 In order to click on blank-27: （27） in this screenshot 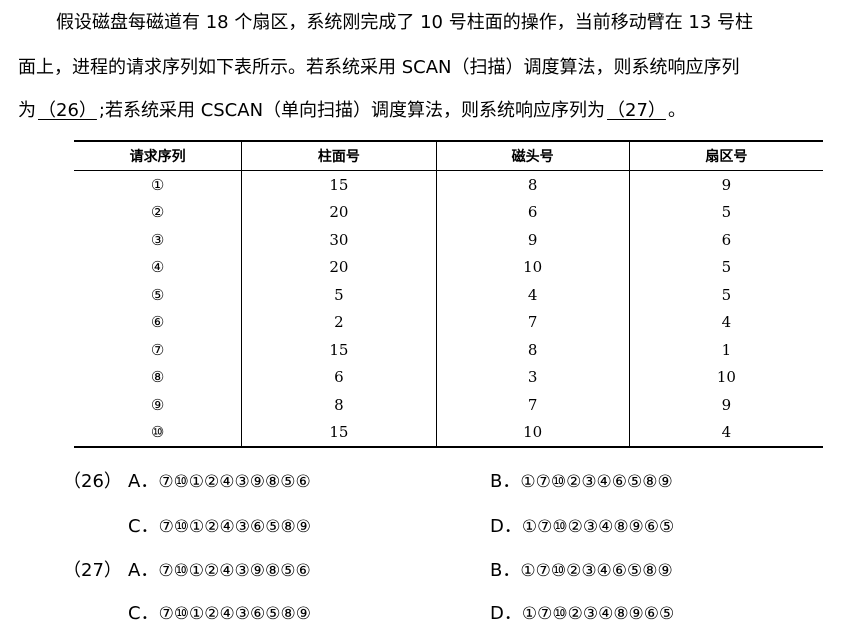, I will do `click(636, 110)`.